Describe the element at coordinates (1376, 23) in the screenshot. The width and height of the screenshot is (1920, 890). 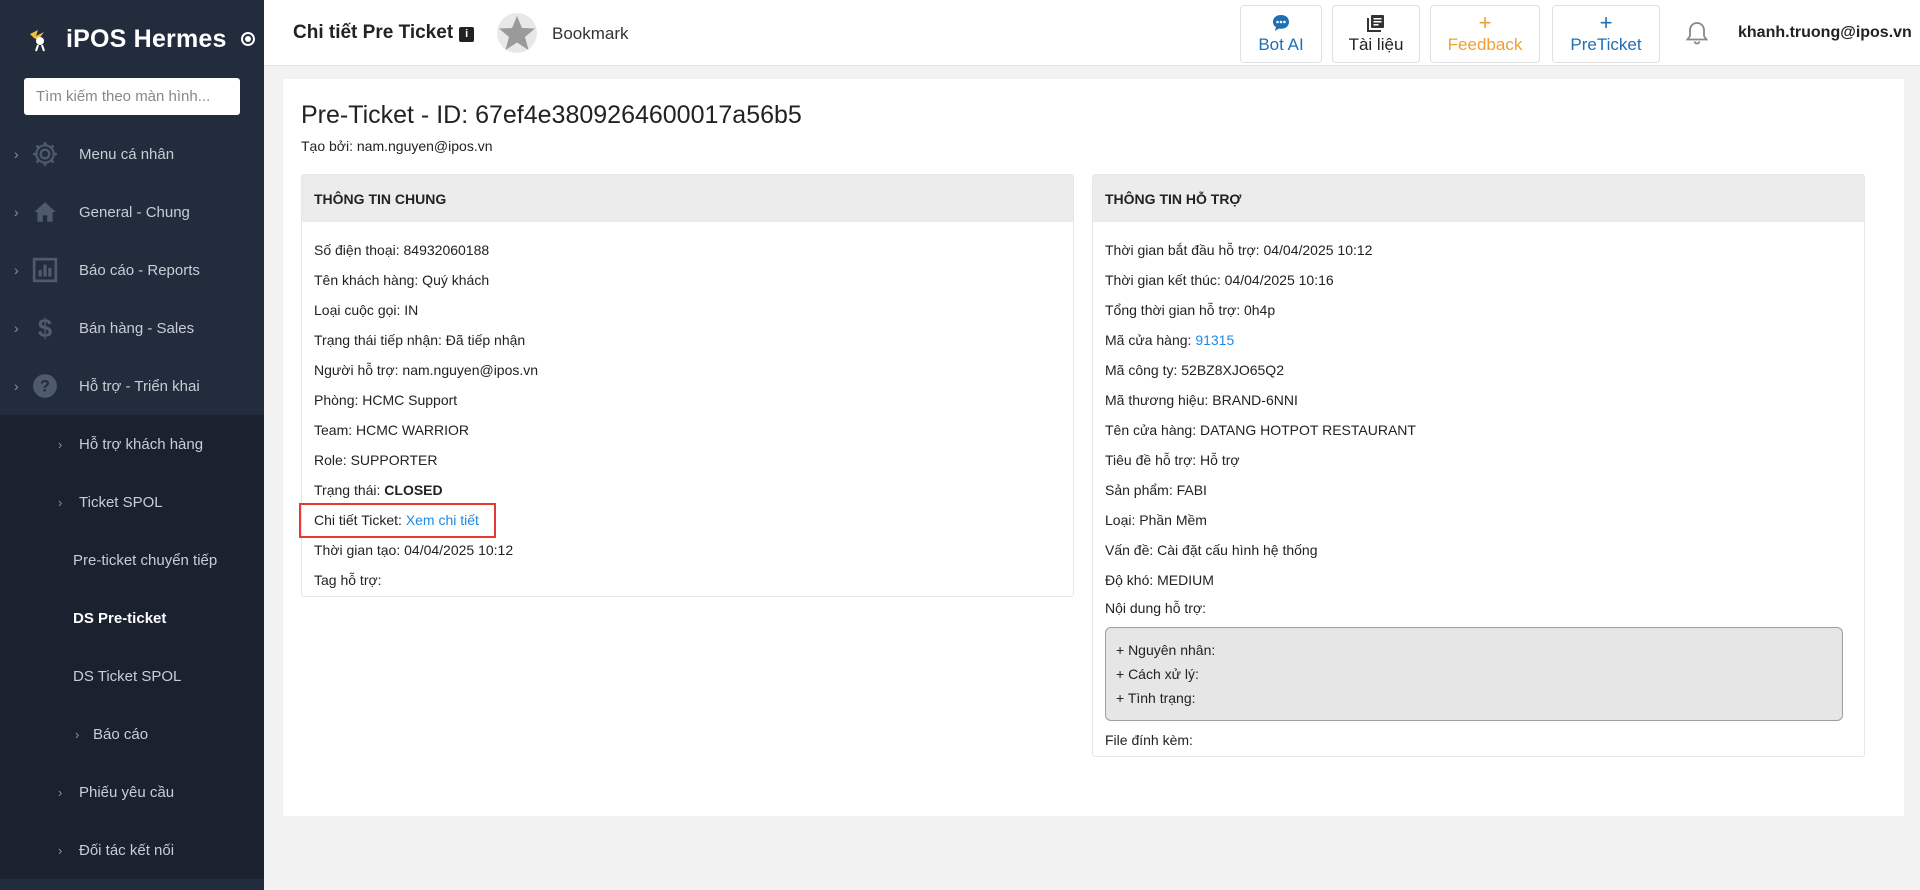
I see `documents-icon` at that location.